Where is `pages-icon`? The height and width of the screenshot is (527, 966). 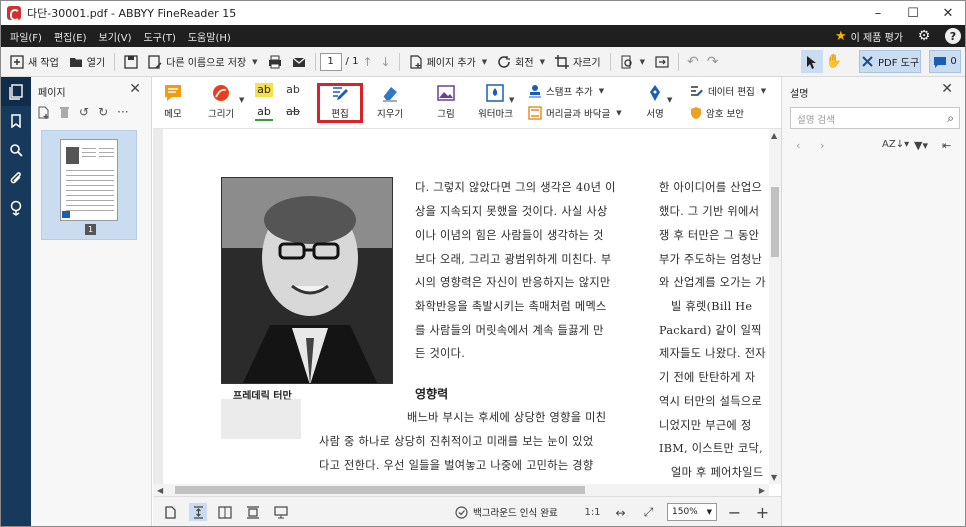 pages-icon is located at coordinates (16, 91).